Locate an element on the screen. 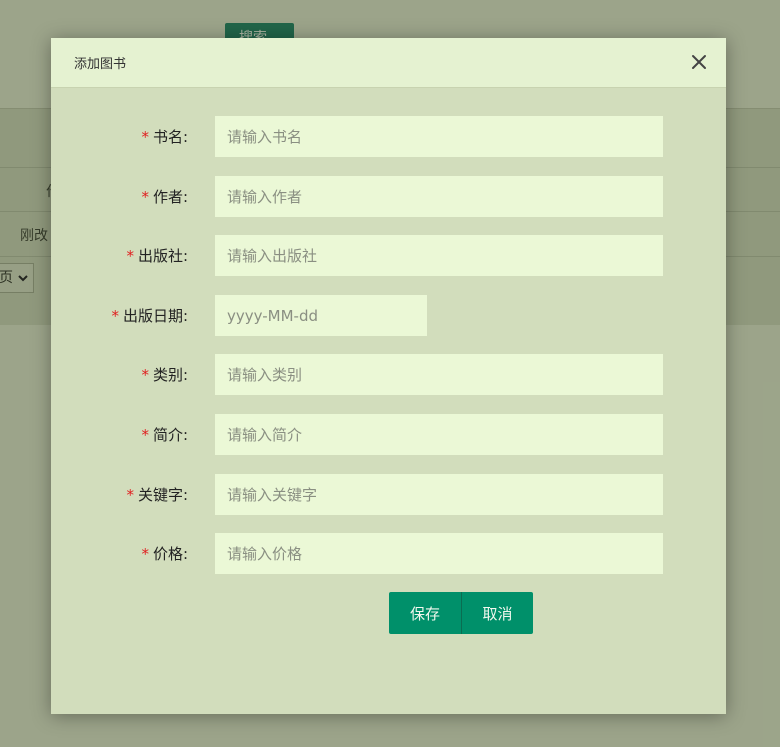 The height and width of the screenshot is (747, 780). form-row-title: * 书名: is located at coordinates (388, 137).